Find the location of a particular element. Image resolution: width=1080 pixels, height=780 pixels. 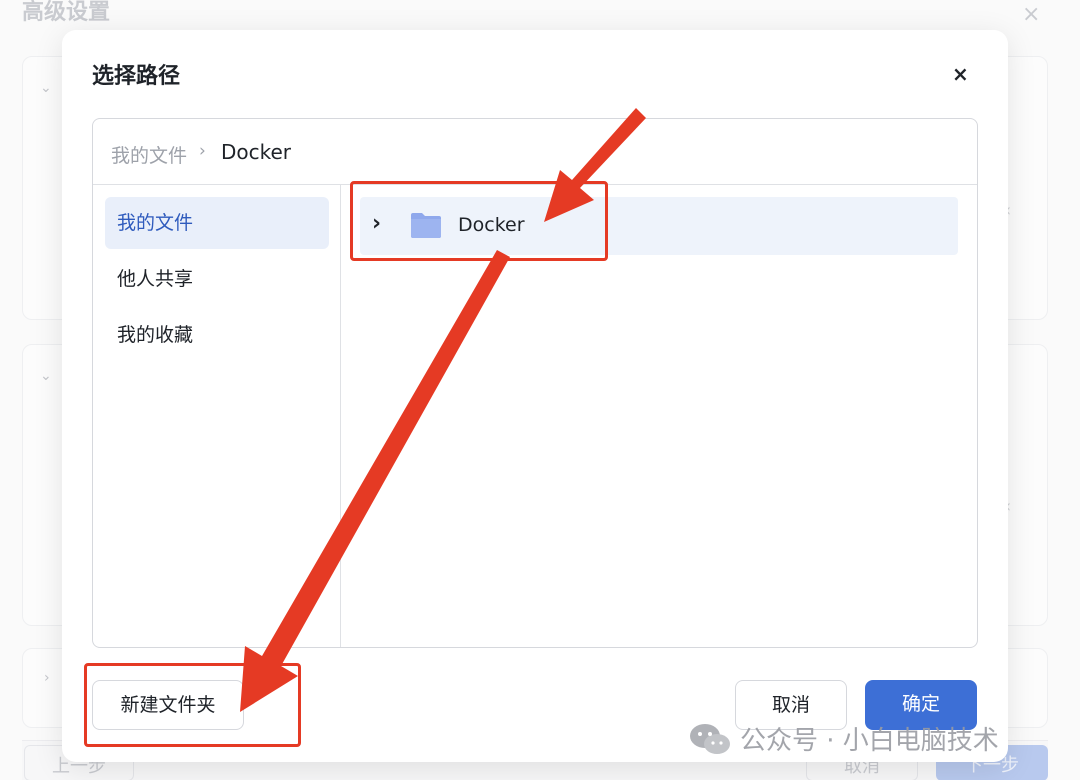

watermark: 公众号 · 小白电脑技术 is located at coordinates (843, 738).